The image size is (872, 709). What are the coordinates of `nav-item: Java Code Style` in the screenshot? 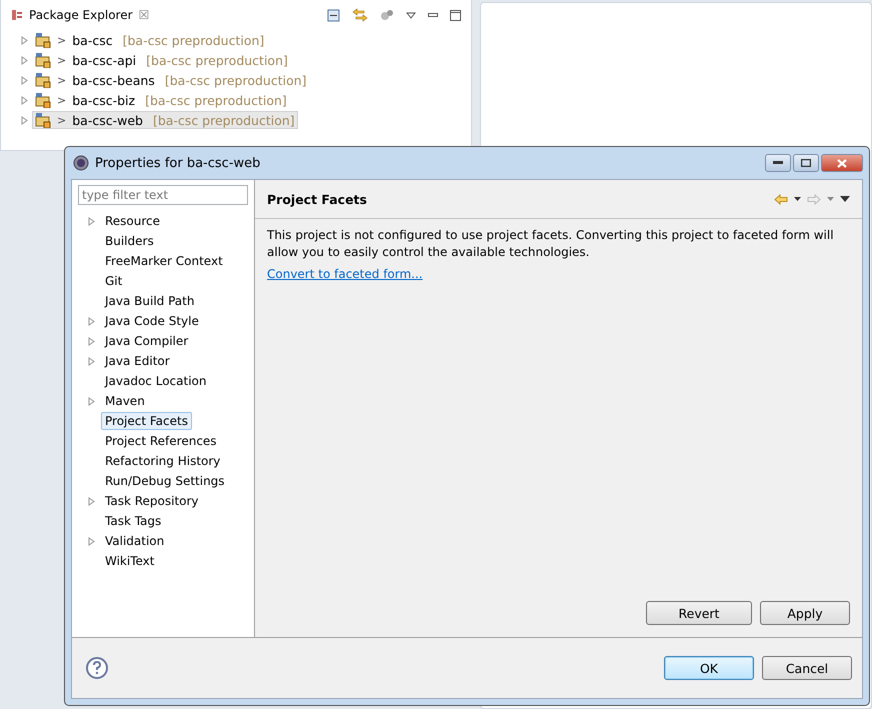 It's located at (152, 321).